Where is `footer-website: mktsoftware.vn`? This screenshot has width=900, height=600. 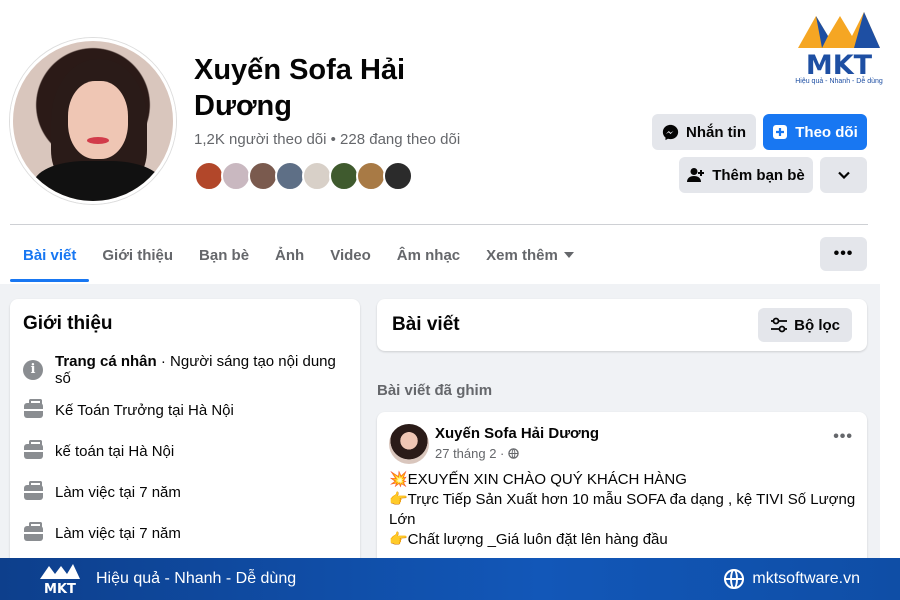 footer-website: mktsoftware.vn is located at coordinates (792, 579).